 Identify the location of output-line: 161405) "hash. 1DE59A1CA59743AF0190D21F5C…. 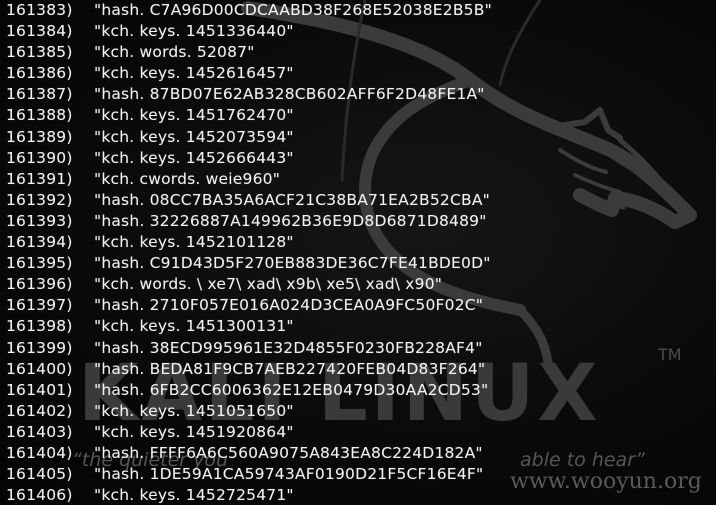
(246, 474).